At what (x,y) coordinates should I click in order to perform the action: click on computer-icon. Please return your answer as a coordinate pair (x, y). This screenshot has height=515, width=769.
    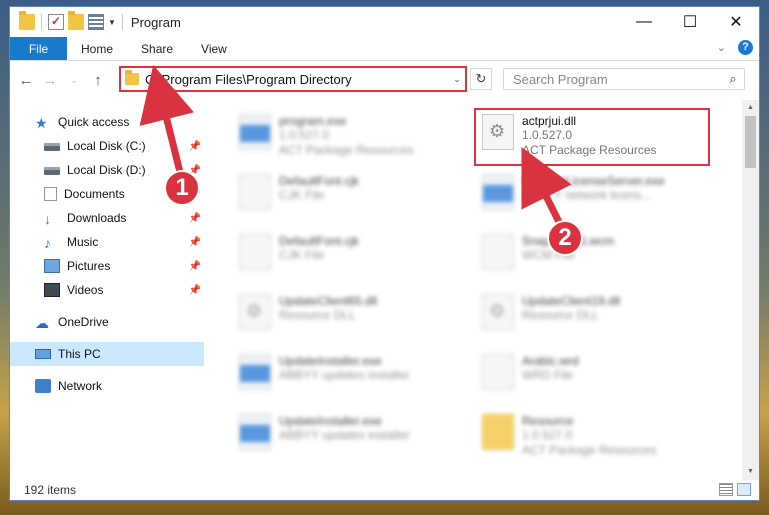
    Looking at the image, I should click on (43, 354).